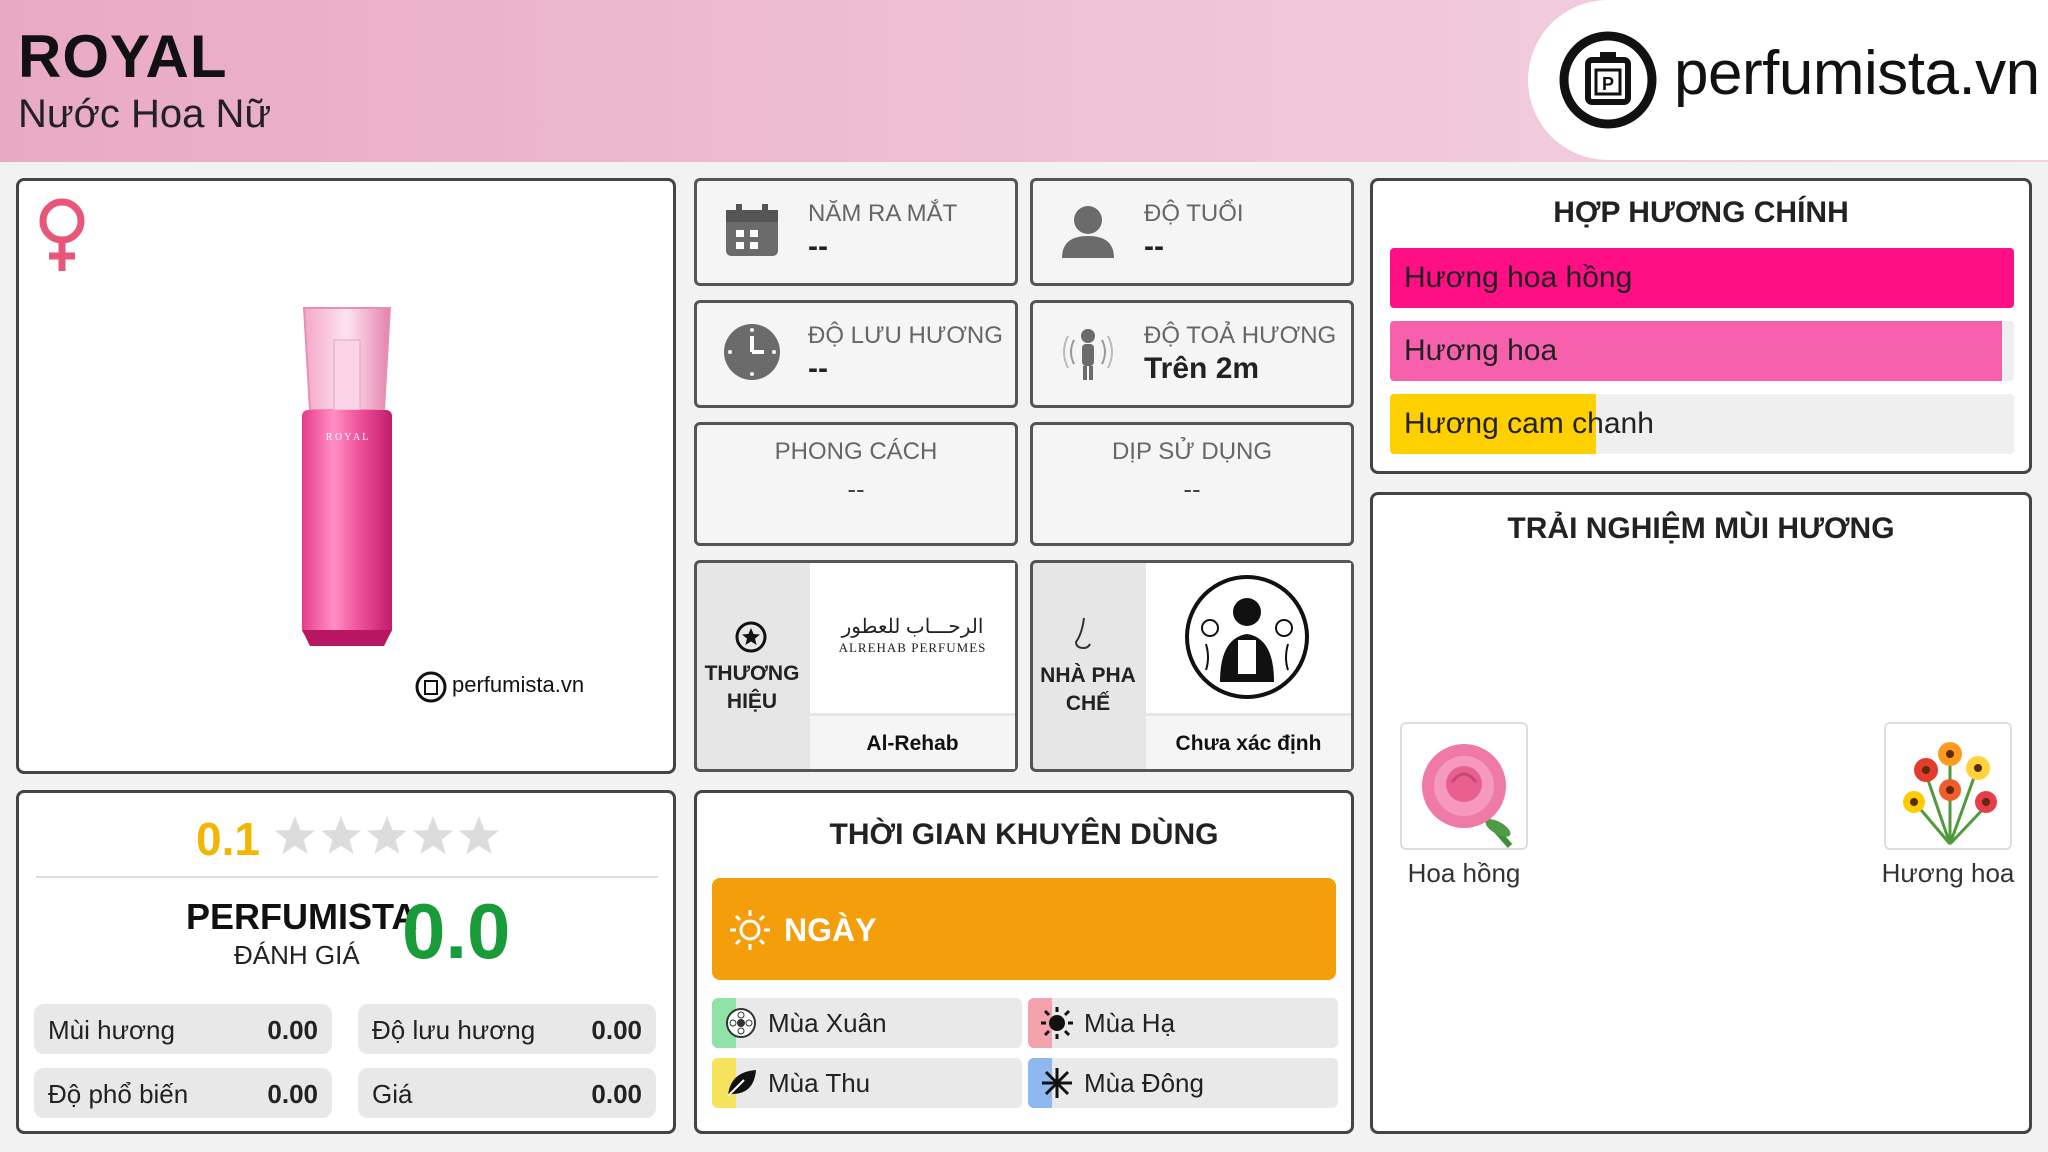  Describe the element at coordinates (347, 877) in the screenshot. I see `rating-divider` at that location.